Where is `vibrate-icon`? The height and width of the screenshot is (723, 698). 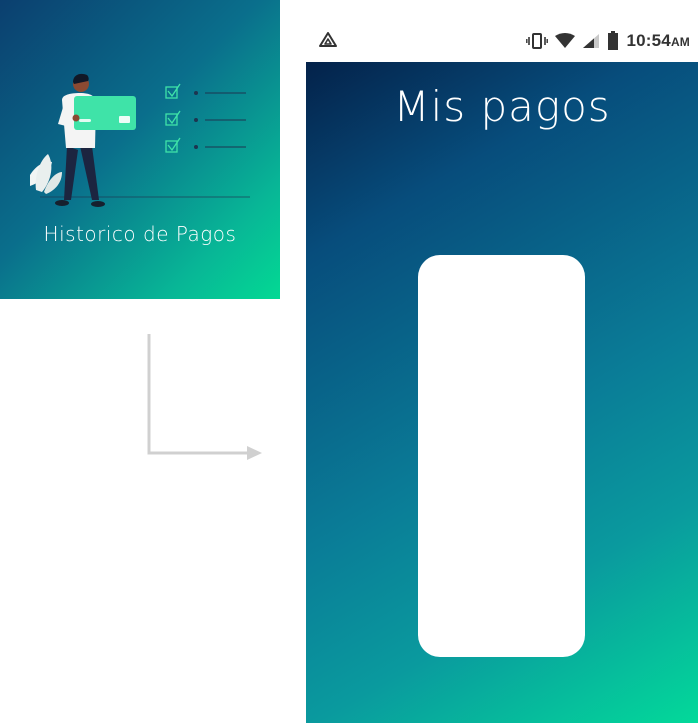
vibrate-icon is located at coordinates (537, 41).